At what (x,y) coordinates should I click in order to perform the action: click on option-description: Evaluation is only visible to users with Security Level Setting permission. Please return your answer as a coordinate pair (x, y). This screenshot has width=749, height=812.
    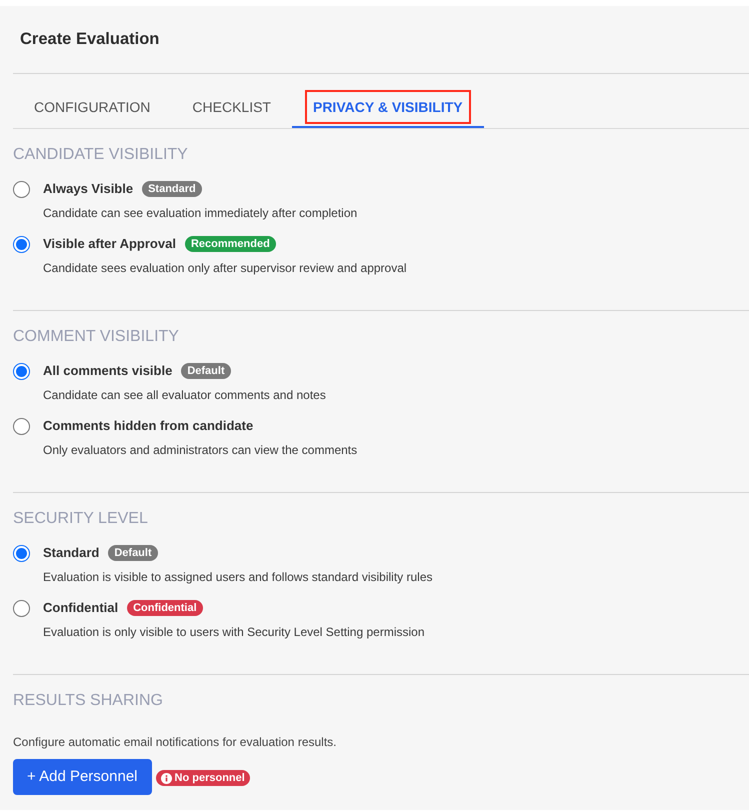
    Looking at the image, I should click on (234, 632).